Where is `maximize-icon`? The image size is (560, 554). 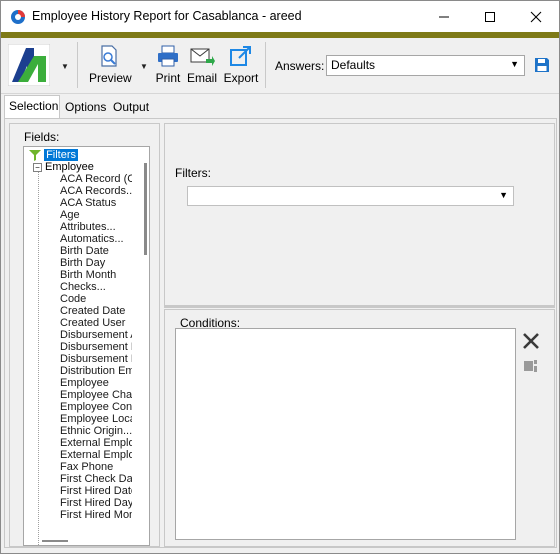 maximize-icon is located at coordinates (490, 16).